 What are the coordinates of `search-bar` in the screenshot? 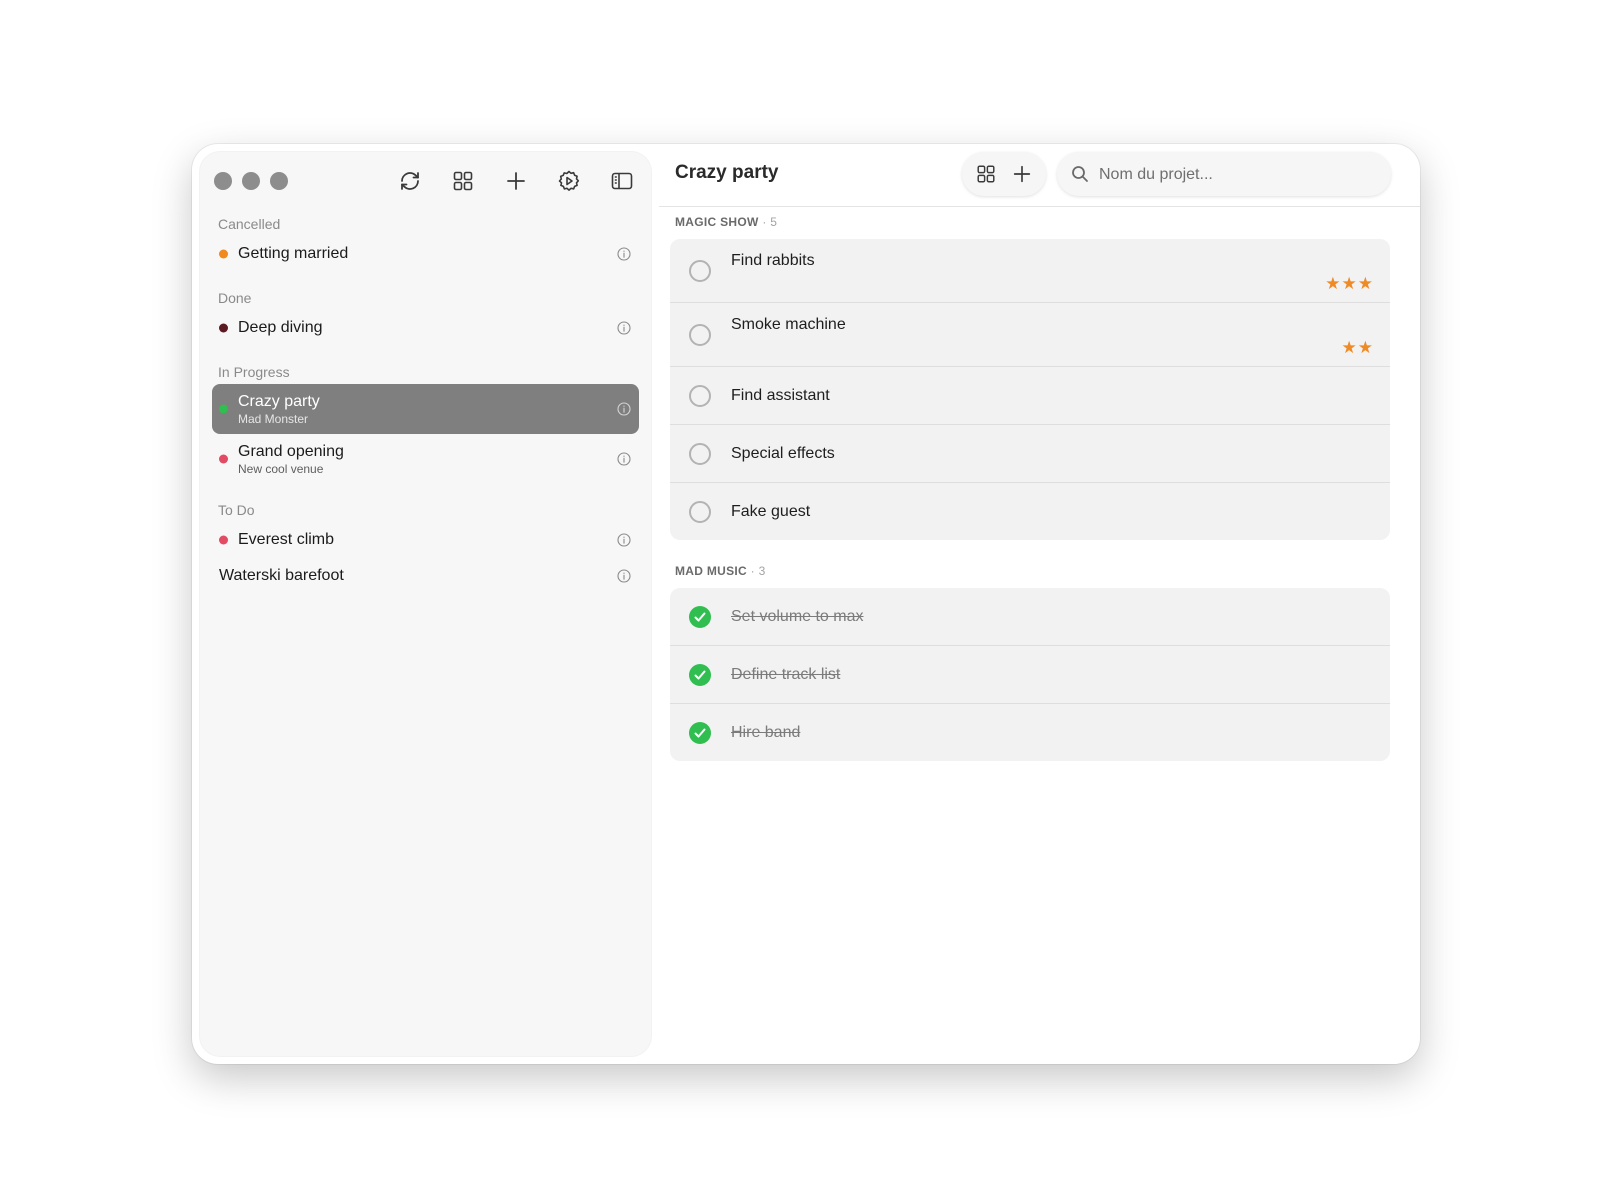 It's located at (1224, 175).